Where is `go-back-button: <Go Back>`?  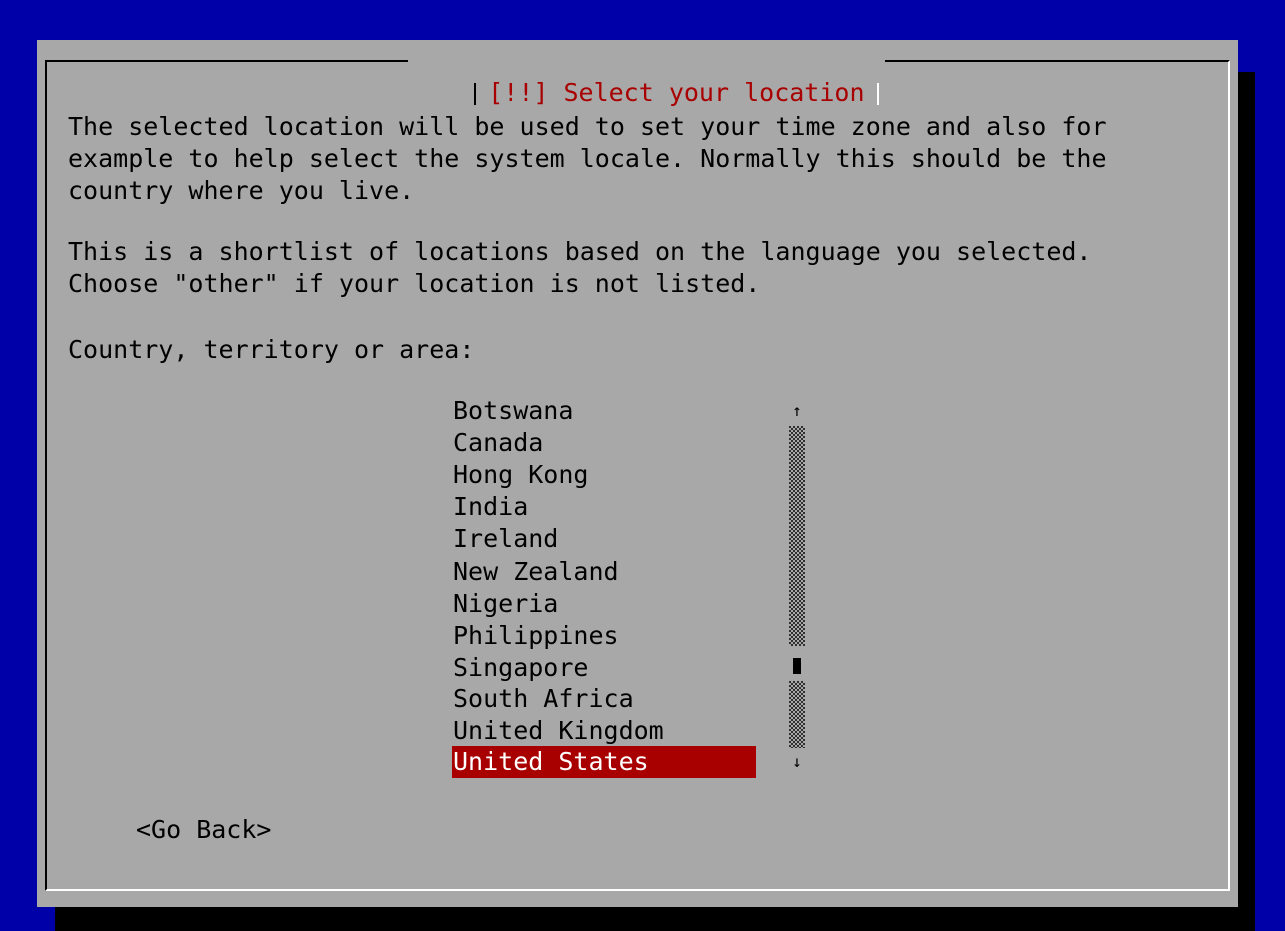
go-back-button: <Go Back> is located at coordinates (203, 830).